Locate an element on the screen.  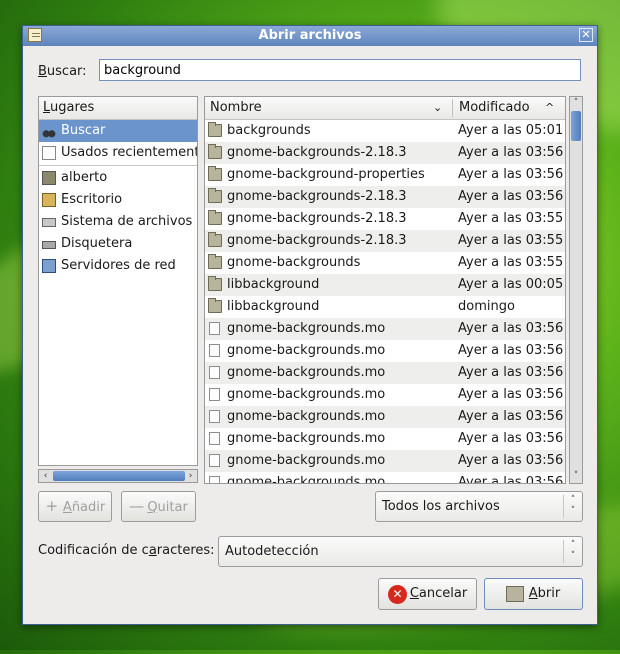
encoding-value: Autodetección is located at coordinates (272, 551).